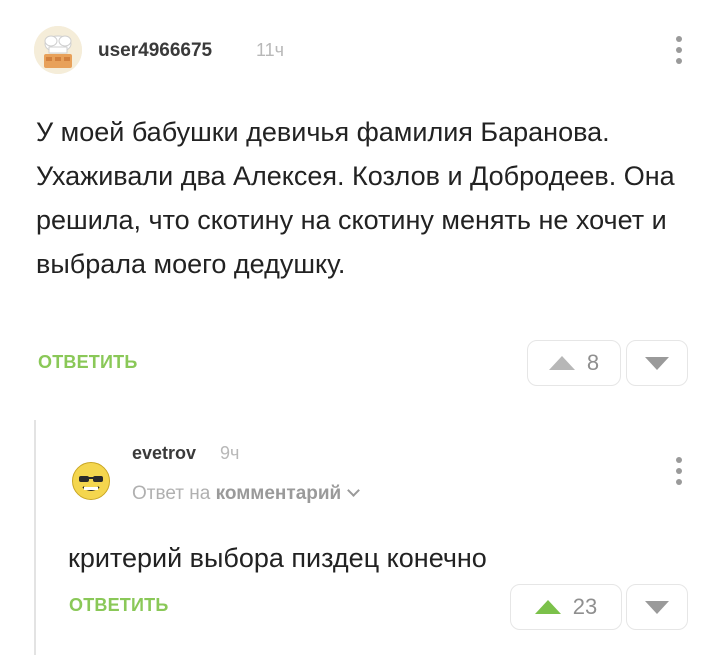  What do you see at coordinates (354, 490) in the screenshot?
I see `chevron-down-icon` at bounding box center [354, 490].